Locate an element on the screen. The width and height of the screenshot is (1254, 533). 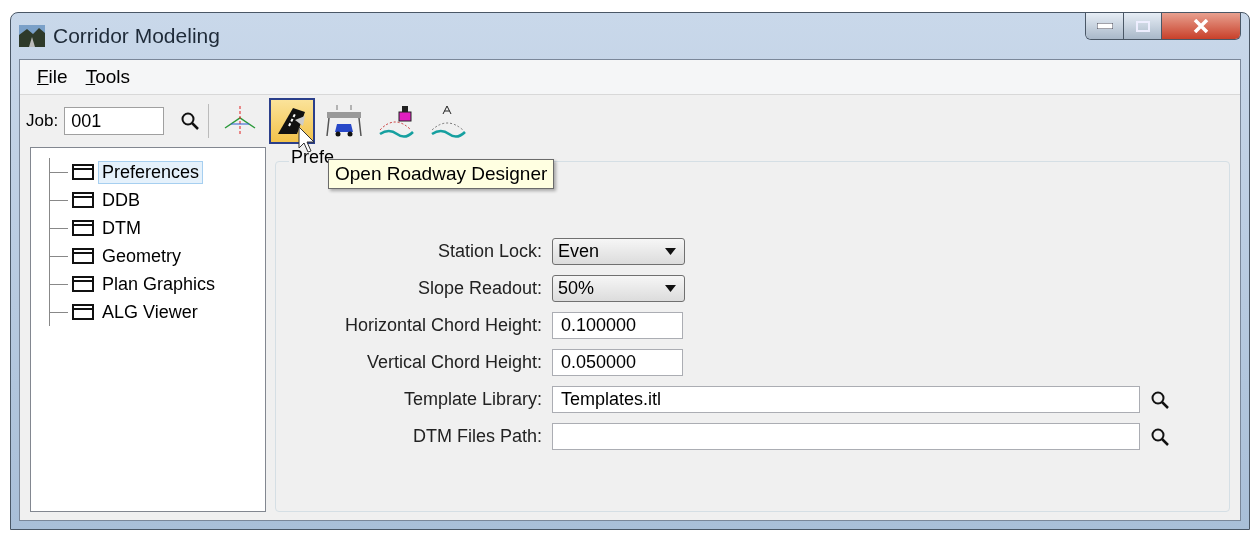
tree-item: ALG Viewer is located at coordinates (150, 312).